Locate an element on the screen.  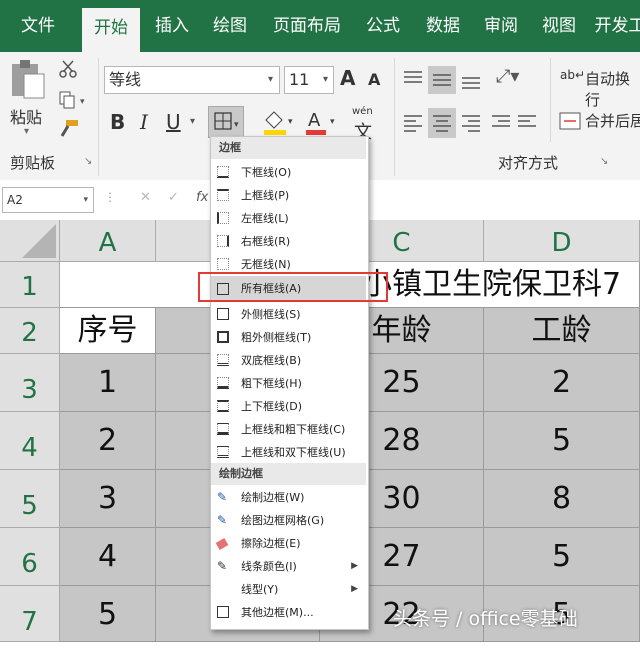
ribbon-tab-bar: 文件 开始 插入 绘图 页面布局 公式 数据 审阅 视图 开发工 is located at coordinates (320, 26).